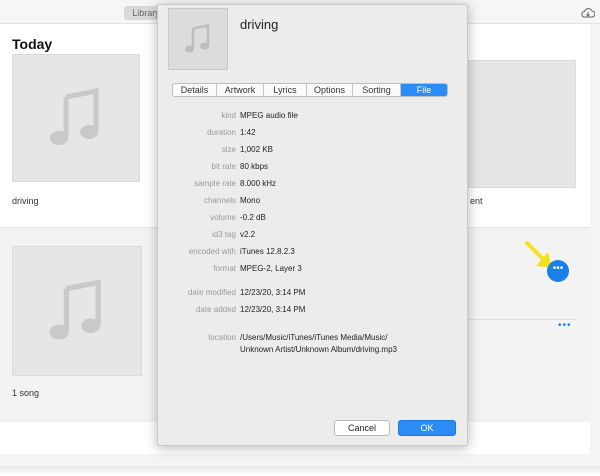 The width and height of the screenshot is (600, 476). Describe the element at coordinates (318, 349) in the screenshot. I see `location-line: Unknown Artist/Unknown Album/driving.mp3` at that location.